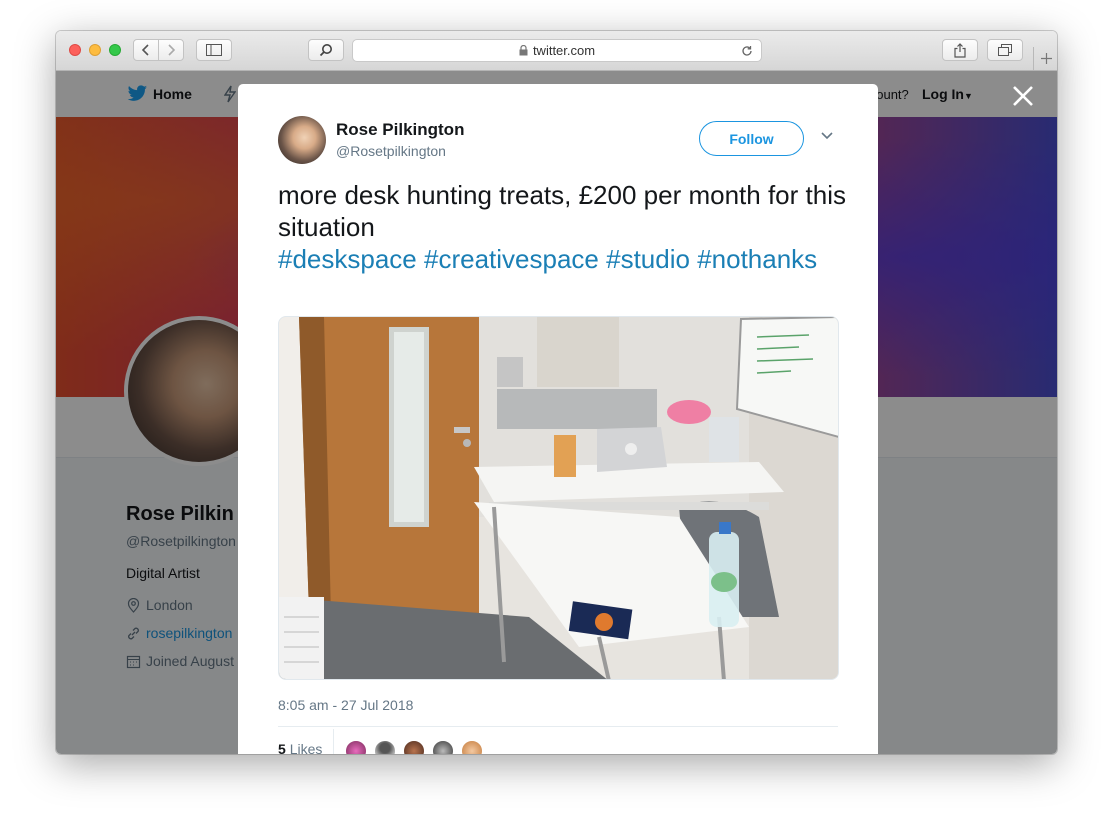 This screenshot has width=1113, height=834. I want to click on chevron-right-icon, so click(172, 50).